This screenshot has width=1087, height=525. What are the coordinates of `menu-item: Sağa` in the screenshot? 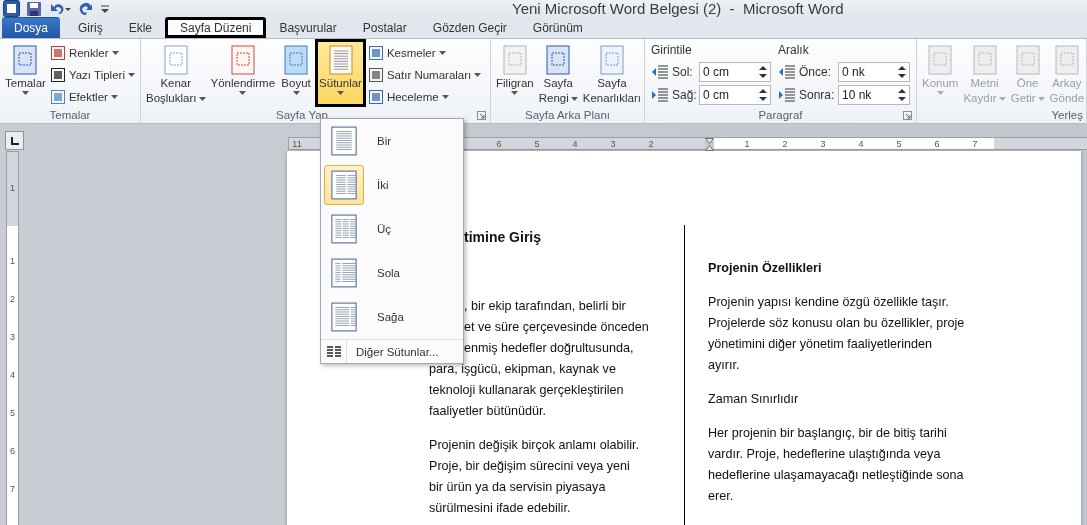 It's located at (392, 317).